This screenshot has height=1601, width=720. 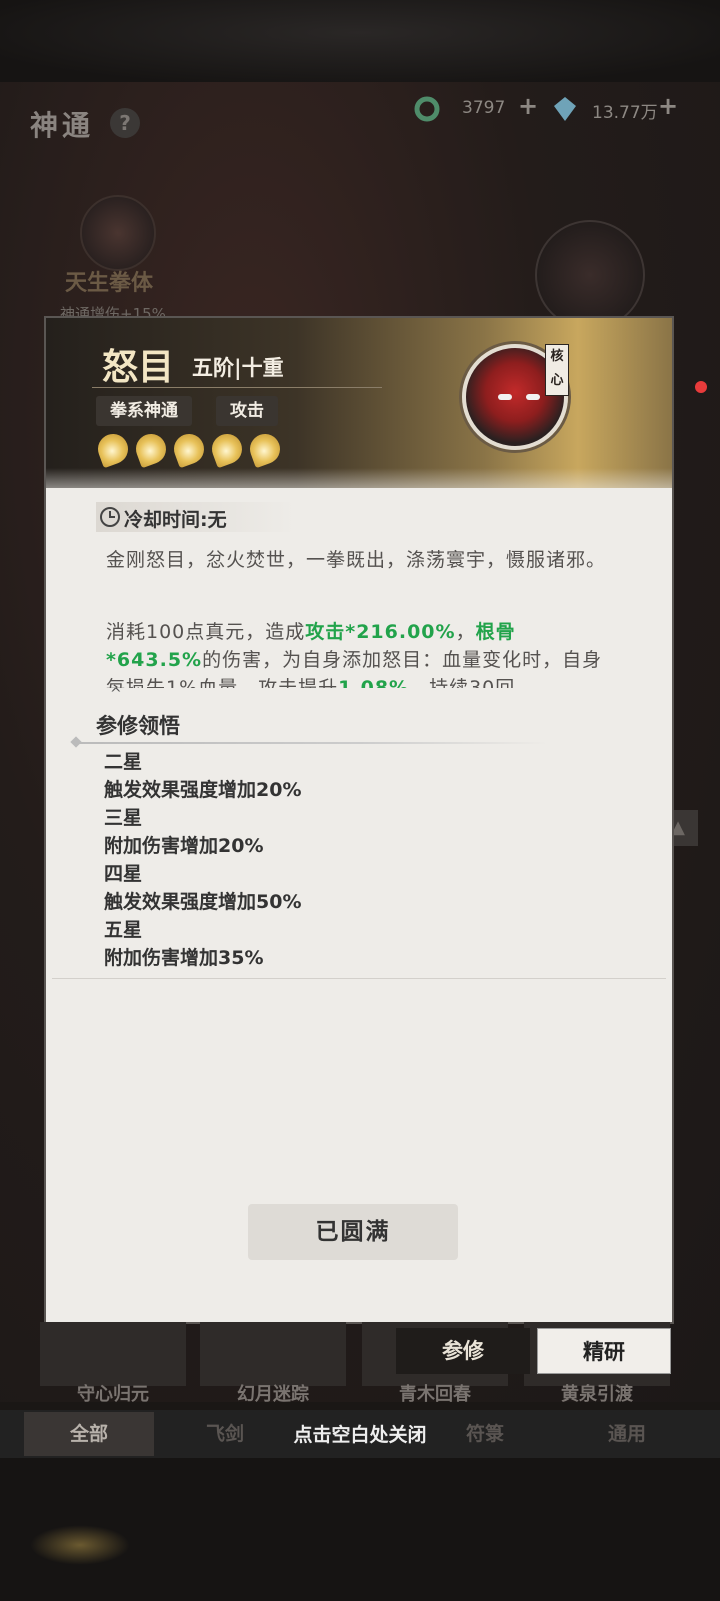 I want to click on insight-star: 五星, so click(x=123, y=930).